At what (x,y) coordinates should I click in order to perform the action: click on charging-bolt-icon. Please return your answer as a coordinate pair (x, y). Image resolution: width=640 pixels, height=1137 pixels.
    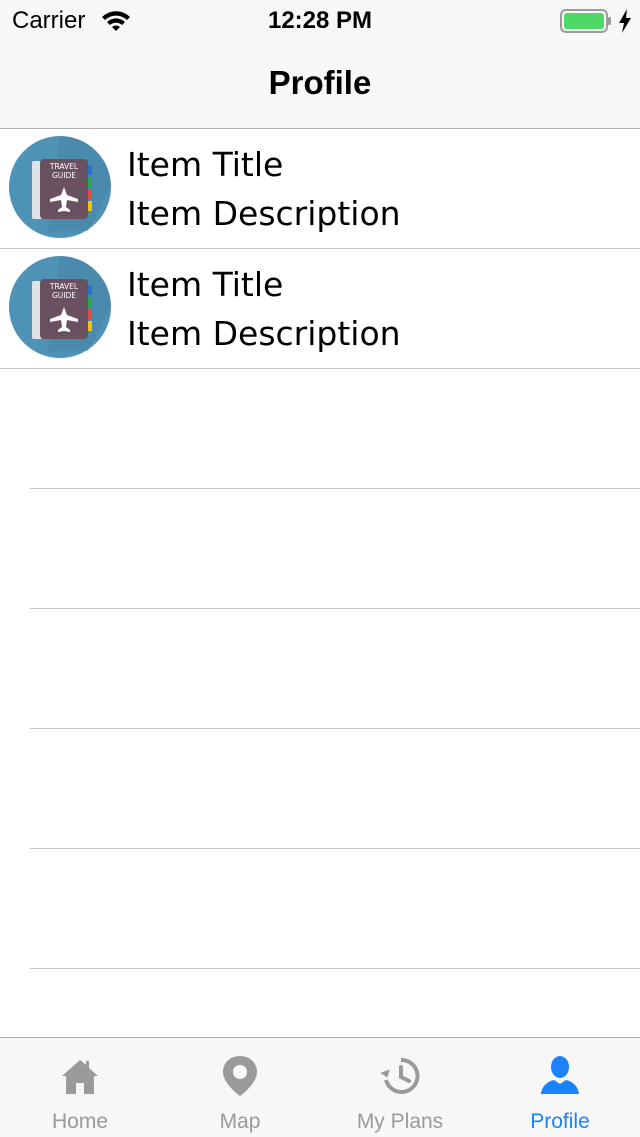
    Looking at the image, I should click on (625, 21).